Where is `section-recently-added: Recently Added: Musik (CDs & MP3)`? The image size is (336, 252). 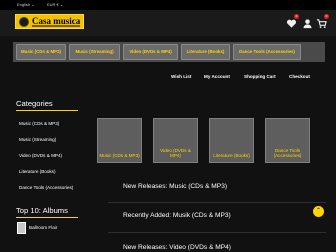
section-recently-added: Recently Added: Musik (CDs & MP3) is located at coordinates (177, 215).